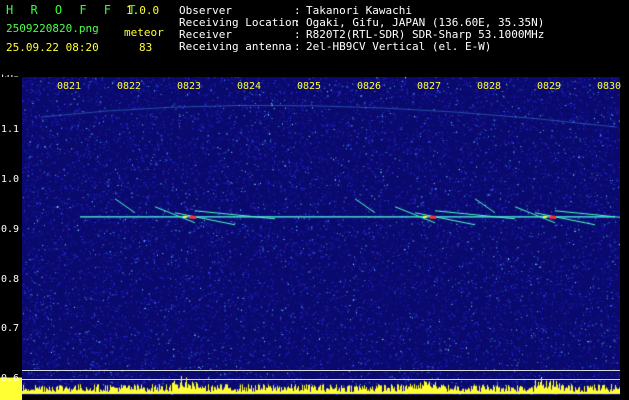 This screenshot has width=629, height=400. I want to click on field-observer-value: Takanori Kawachi, so click(359, 10).